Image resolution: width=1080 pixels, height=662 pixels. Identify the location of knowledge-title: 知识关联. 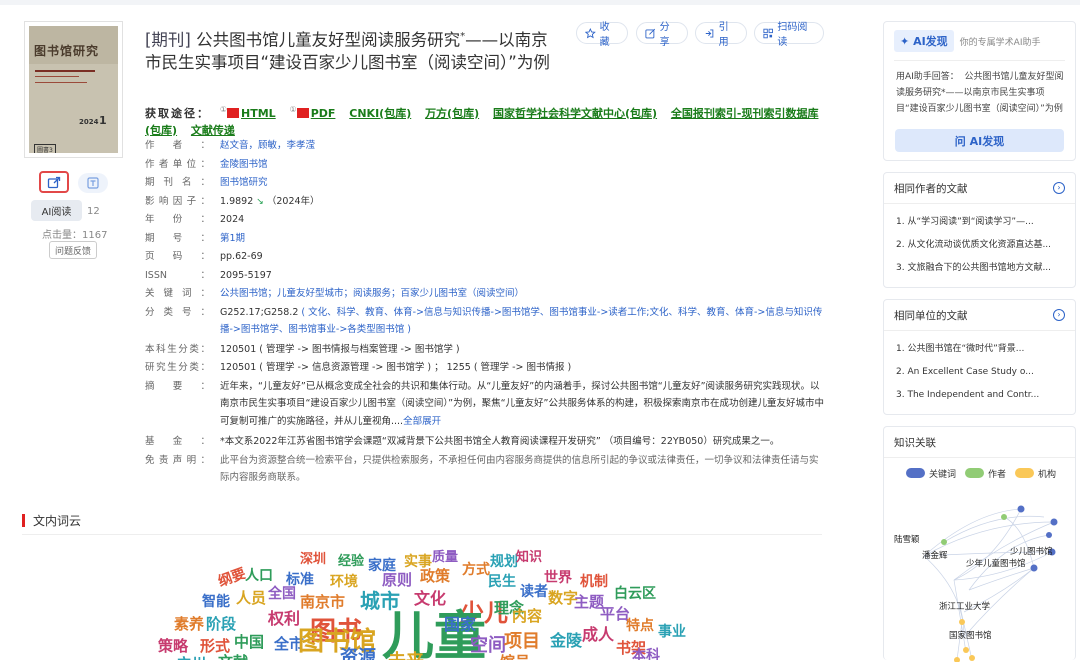
(915, 442).